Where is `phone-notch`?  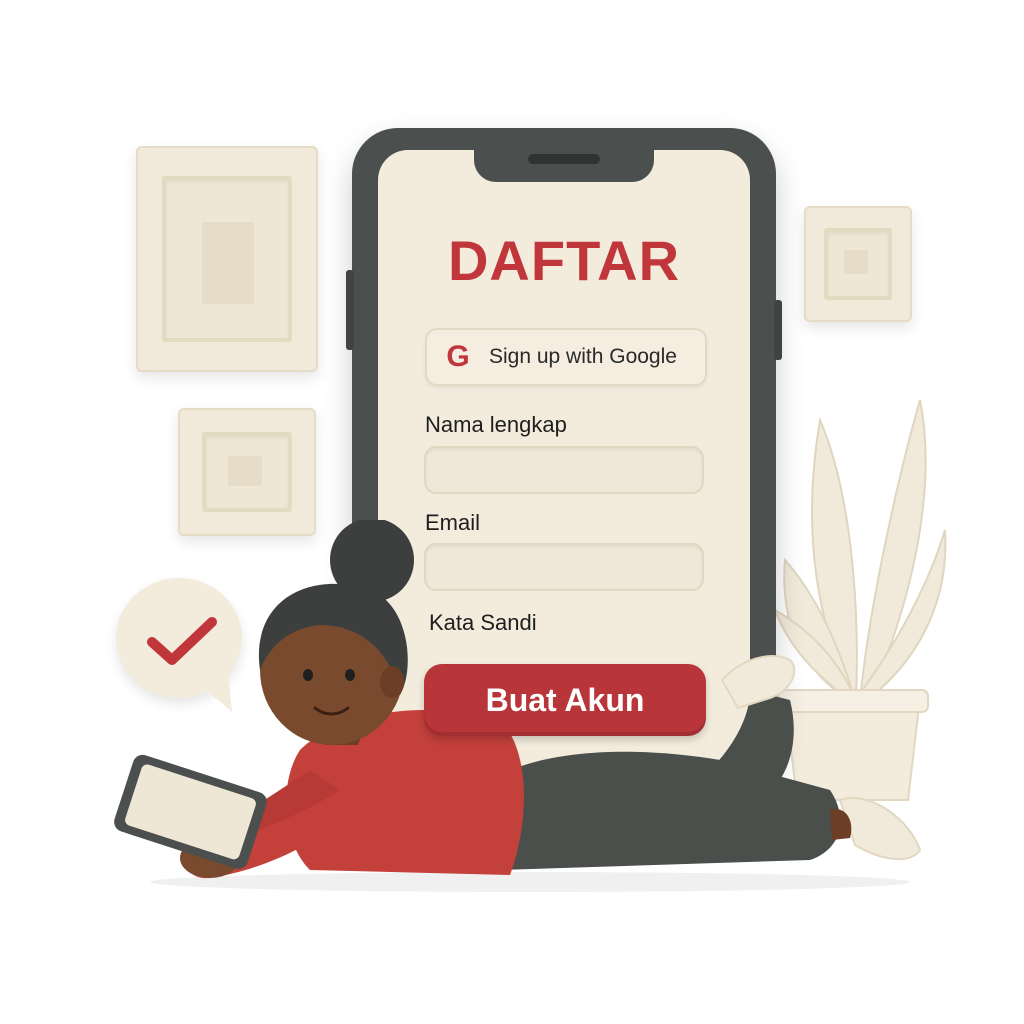 phone-notch is located at coordinates (564, 164).